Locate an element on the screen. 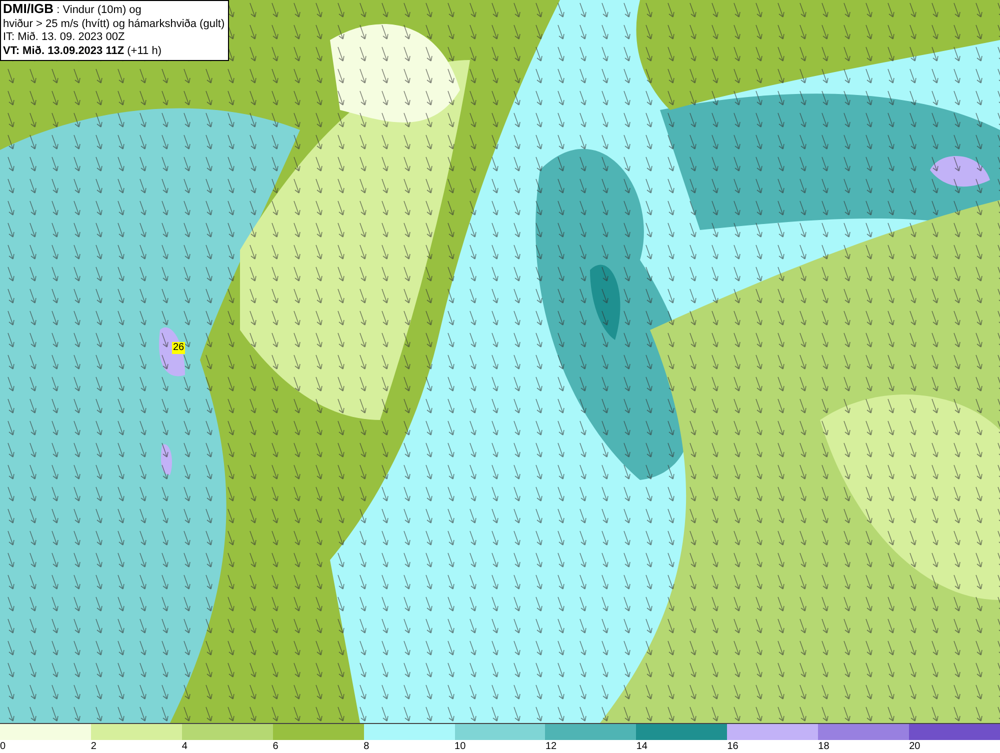 The height and width of the screenshot is (753, 1000). scale-label: 20 is located at coordinates (914, 746).